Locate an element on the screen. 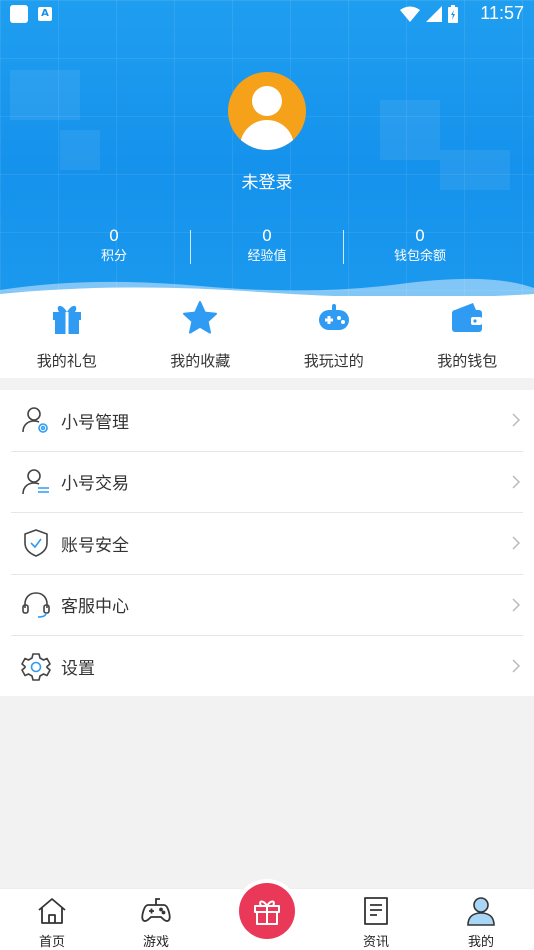 This screenshot has width=534, height=950. status-bar: A 11:57 is located at coordinates (267, 14).